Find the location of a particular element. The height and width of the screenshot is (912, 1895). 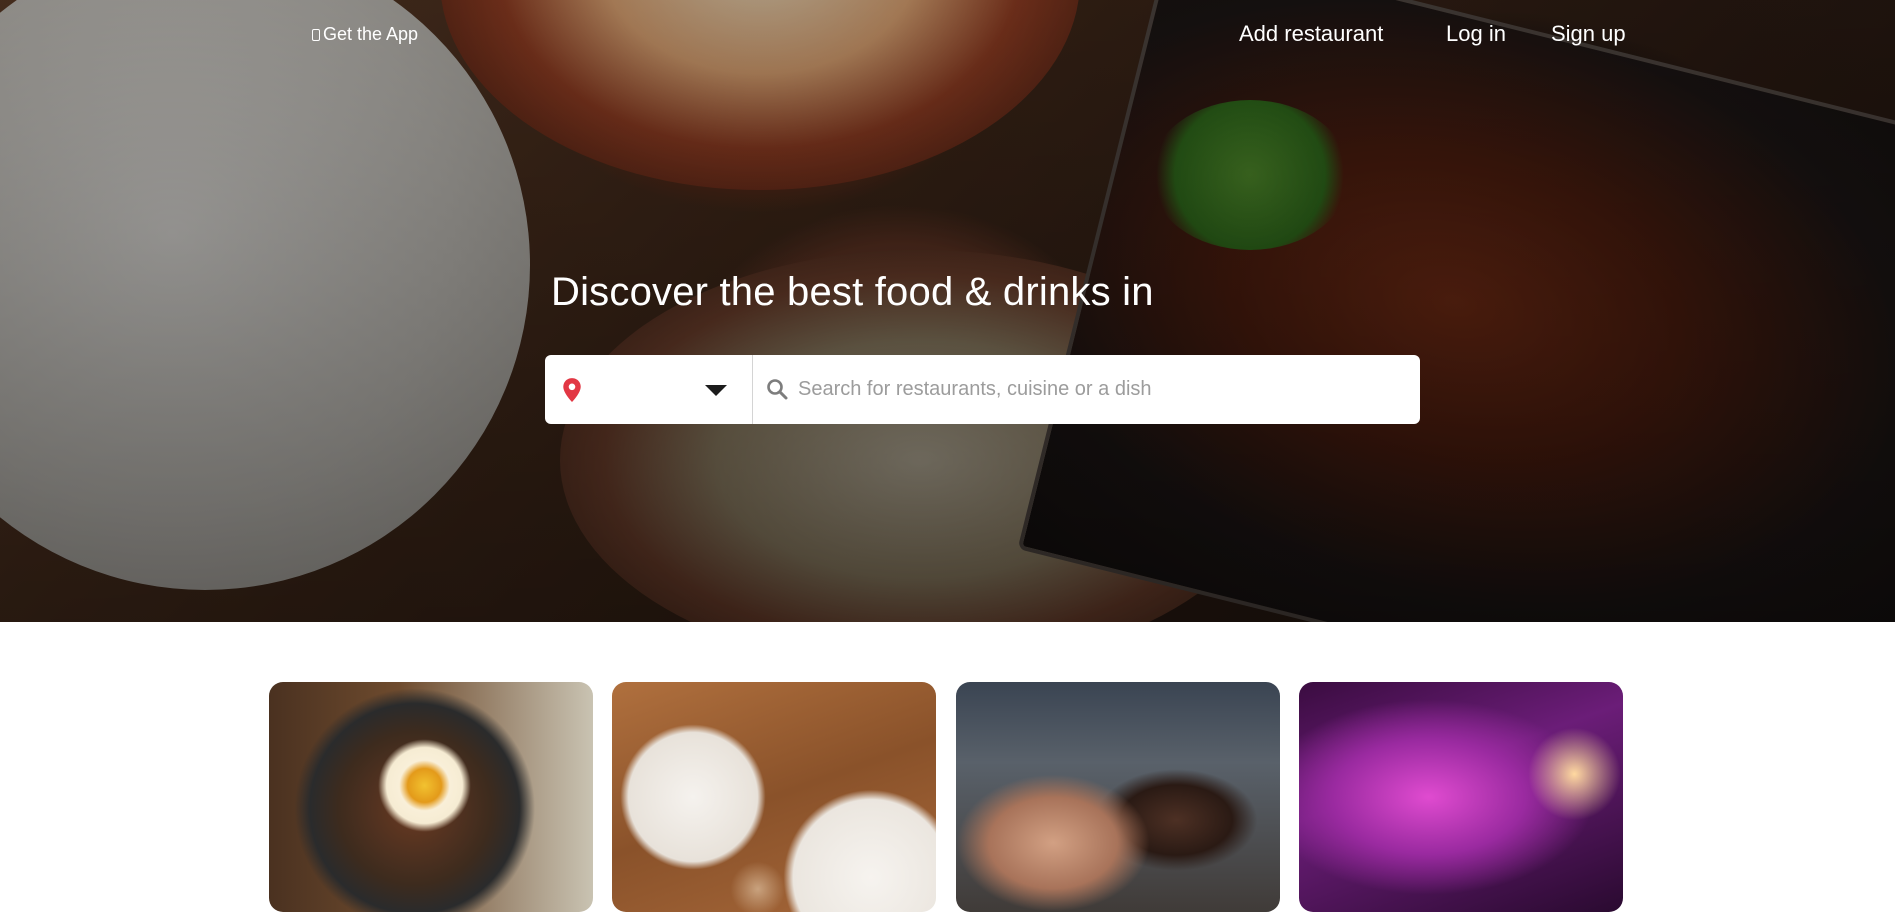

get-app-link: Get the App is located at coordinates (365, 34).